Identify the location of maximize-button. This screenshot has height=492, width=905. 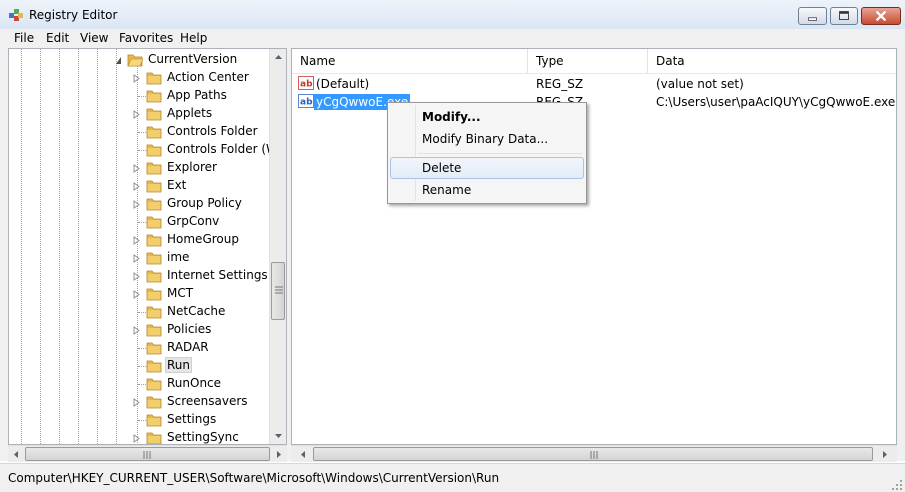
(844, 16).